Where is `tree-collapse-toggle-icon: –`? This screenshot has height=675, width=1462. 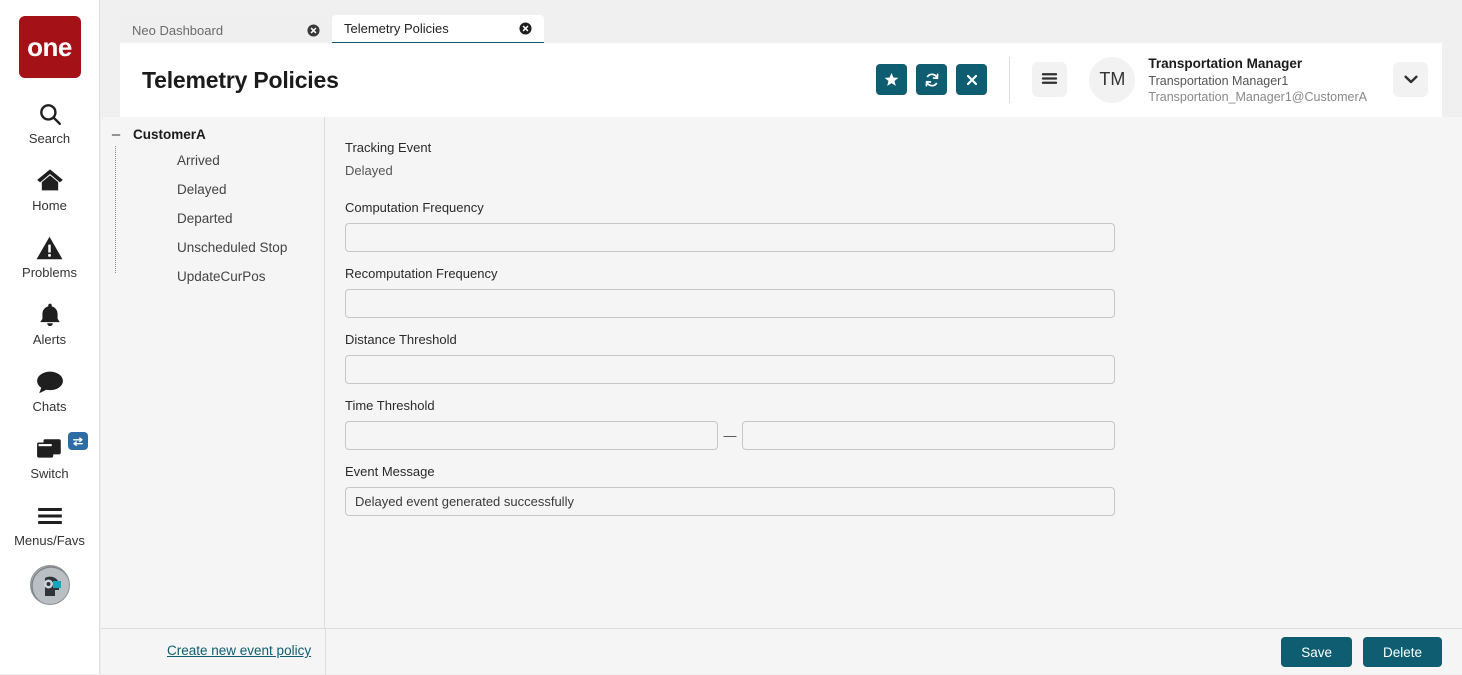
tree-collapse-toggle-icon: – is located at coordinates (116, 134).